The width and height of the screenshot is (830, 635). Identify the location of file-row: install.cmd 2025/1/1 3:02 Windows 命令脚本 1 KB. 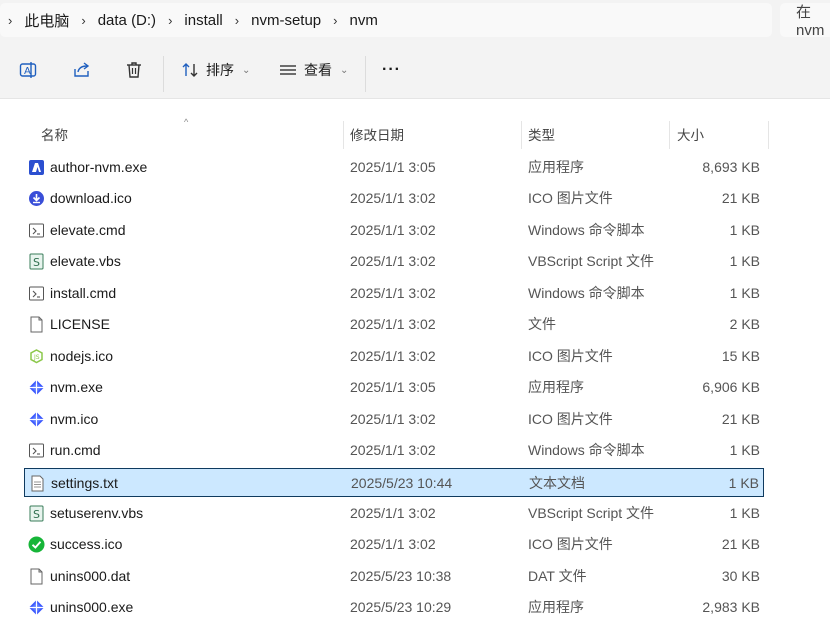
(394, 293).